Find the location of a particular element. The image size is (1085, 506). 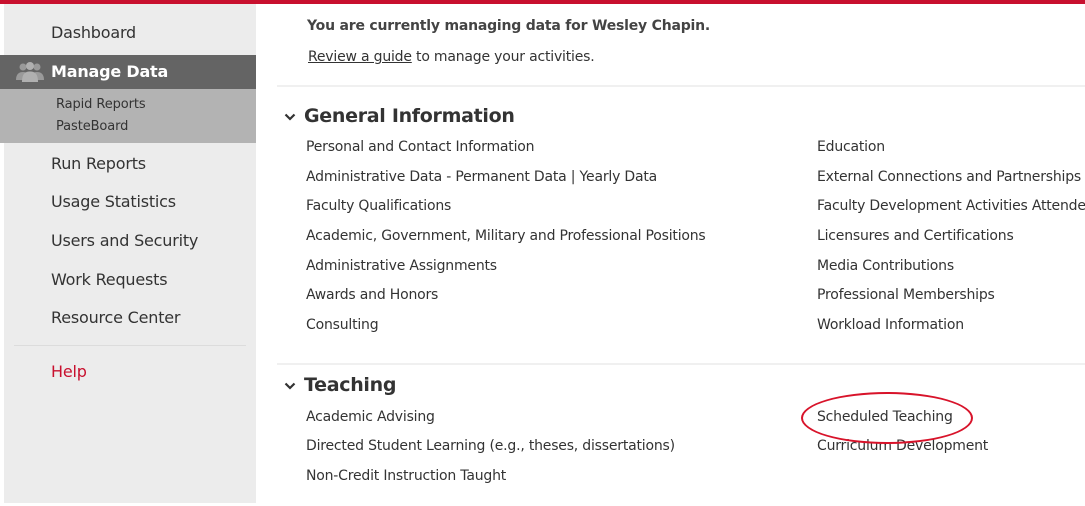

sidebar-item-dashboard: Dashboard is located at coordinates (93, 32).